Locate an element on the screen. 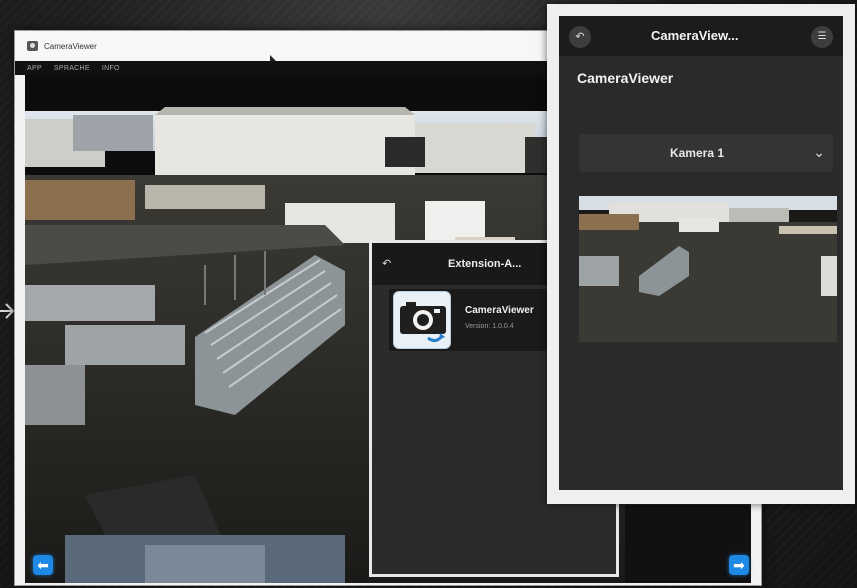 The height and width of the screenshot is (588, 857). arrow-left-icon: ⬅ is located at coordinates (43, 565).